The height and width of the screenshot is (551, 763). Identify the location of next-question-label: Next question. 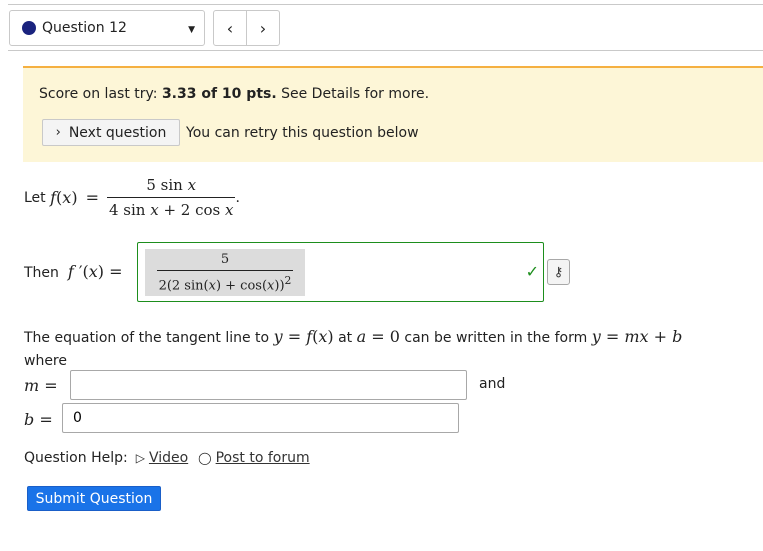
(117, 132).